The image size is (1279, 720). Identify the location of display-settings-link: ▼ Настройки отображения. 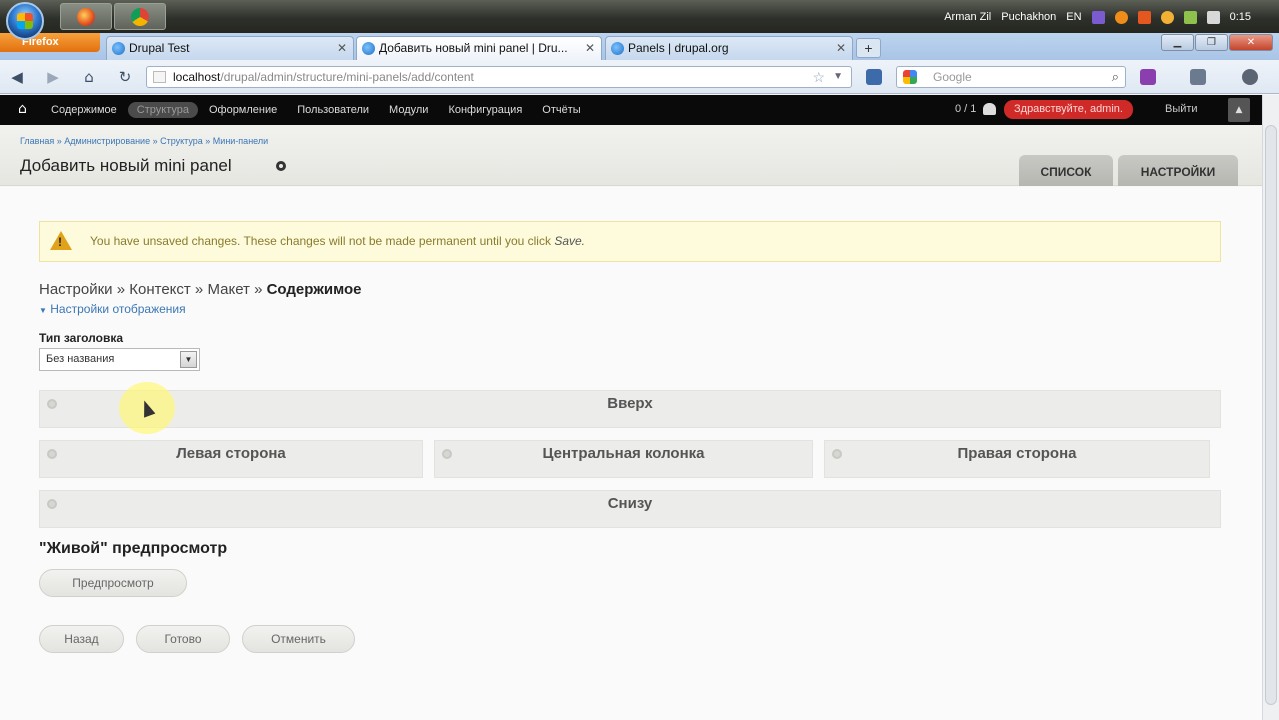
(112, 309).